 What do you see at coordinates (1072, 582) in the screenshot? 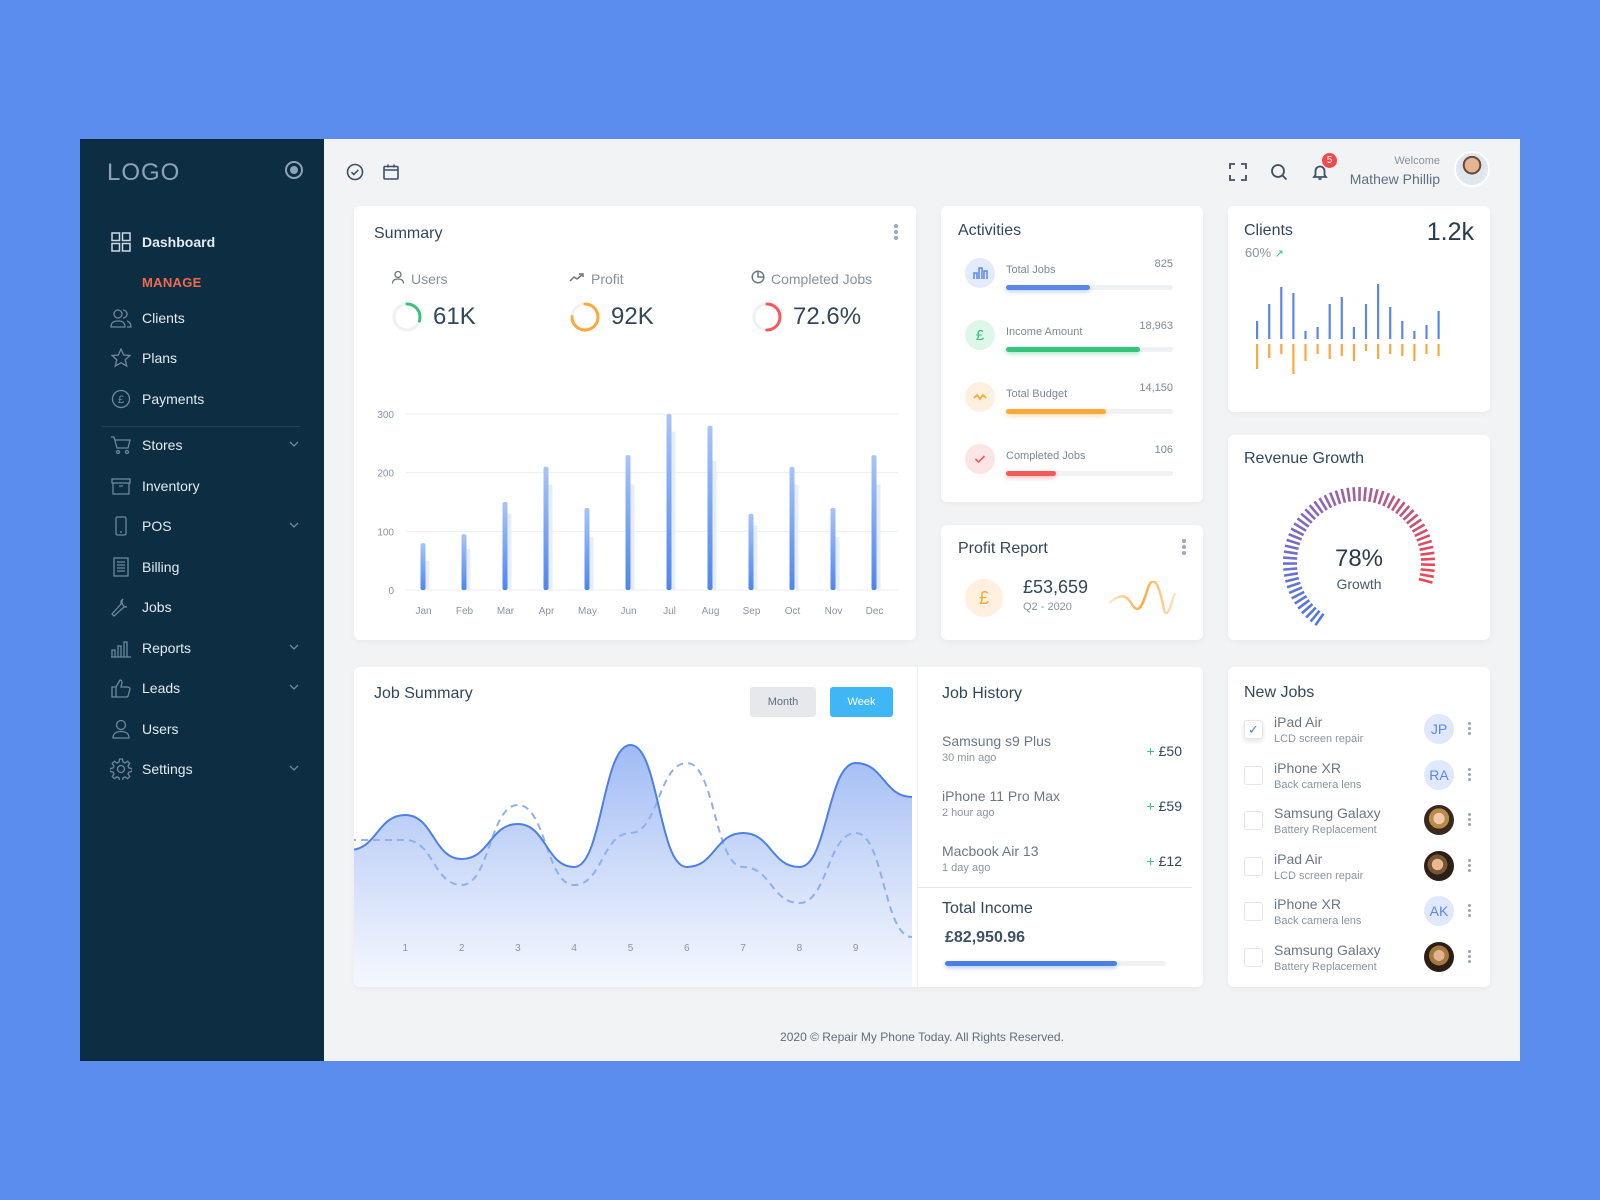
I see `profit-report-card: Profit Report £ £53,659 Q2 - 2020` at bounding box center [1072, 582].